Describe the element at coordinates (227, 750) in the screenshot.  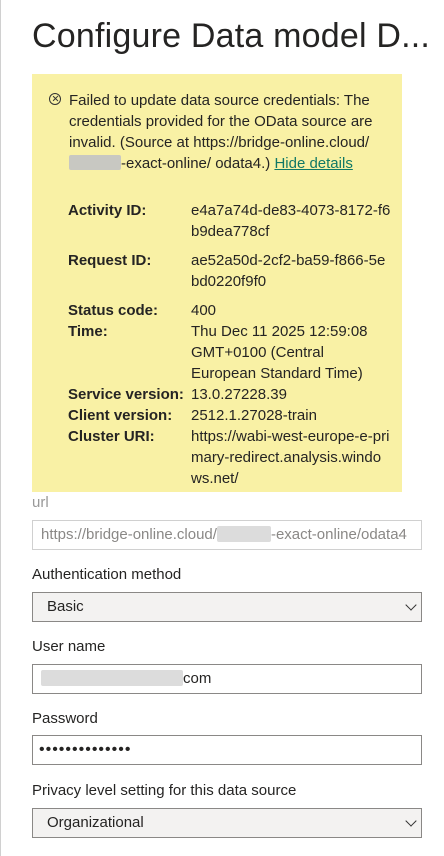
I see `password-input: ••••••••••••••` at that location.